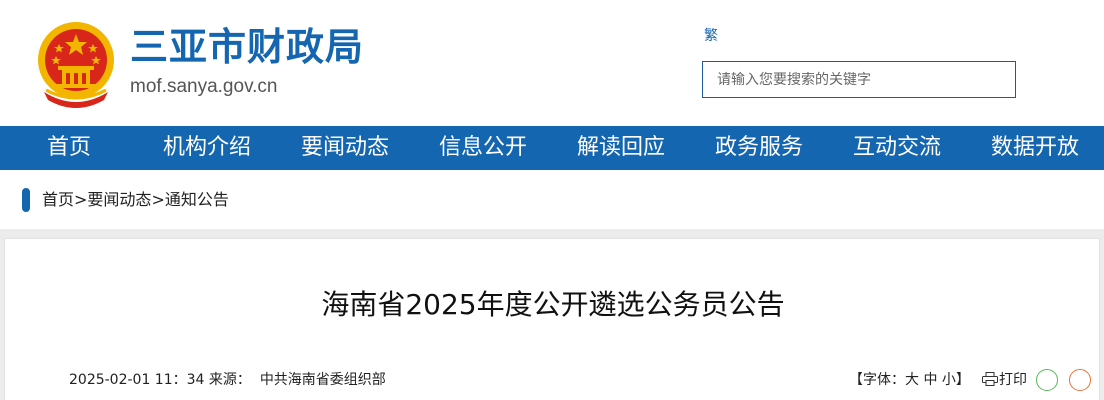  What do you see at coordinates (26, 200) in the screenshot?
I see `breadcrumb-marker` at bounding box center [26, 200].